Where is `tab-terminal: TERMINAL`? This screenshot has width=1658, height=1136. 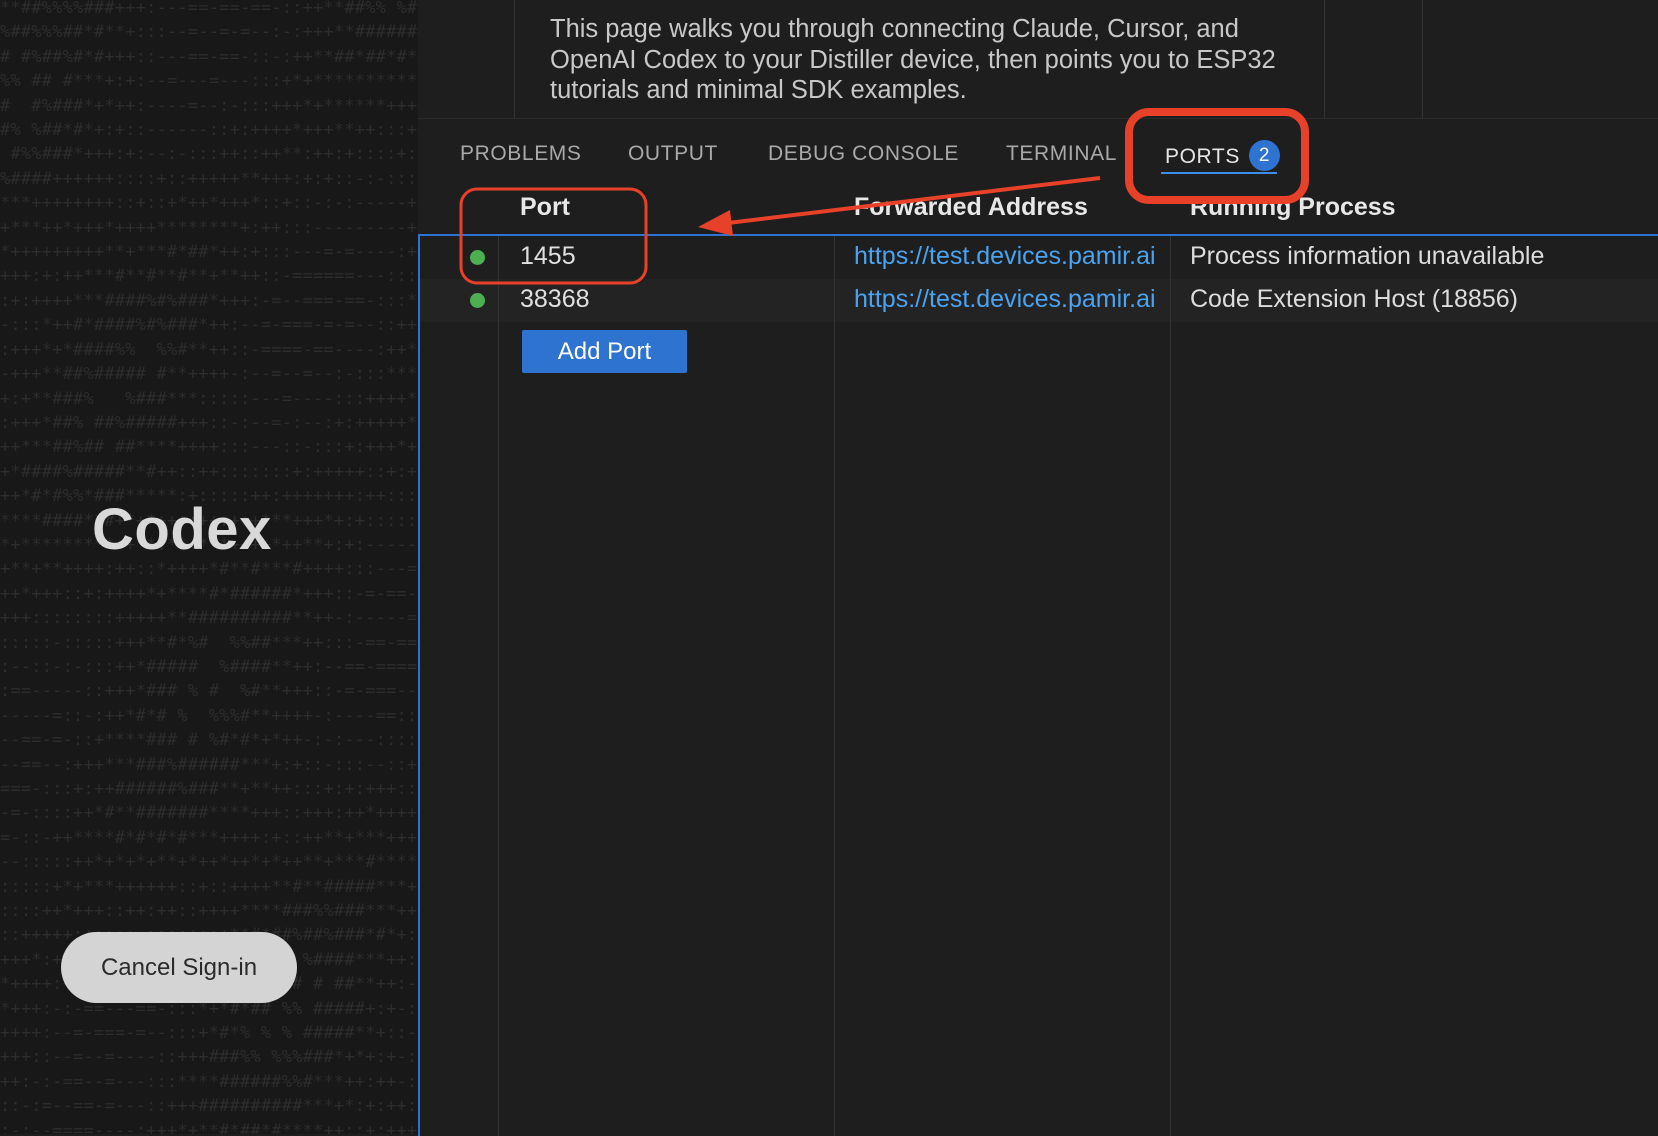
tab-terminal: TERMINAL is located at coordinates (1061, 154).